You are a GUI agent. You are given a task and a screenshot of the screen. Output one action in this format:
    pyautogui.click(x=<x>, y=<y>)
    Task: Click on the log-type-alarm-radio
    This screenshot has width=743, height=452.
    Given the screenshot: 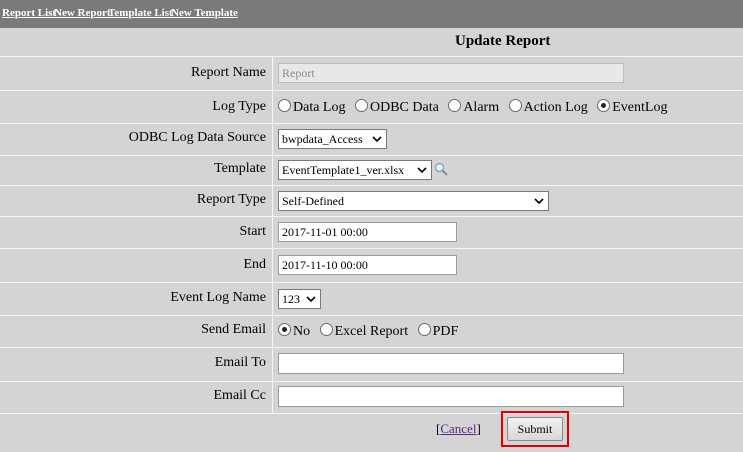 What is the action you would take?
    pyautogui.click(x=455, y=105)
    